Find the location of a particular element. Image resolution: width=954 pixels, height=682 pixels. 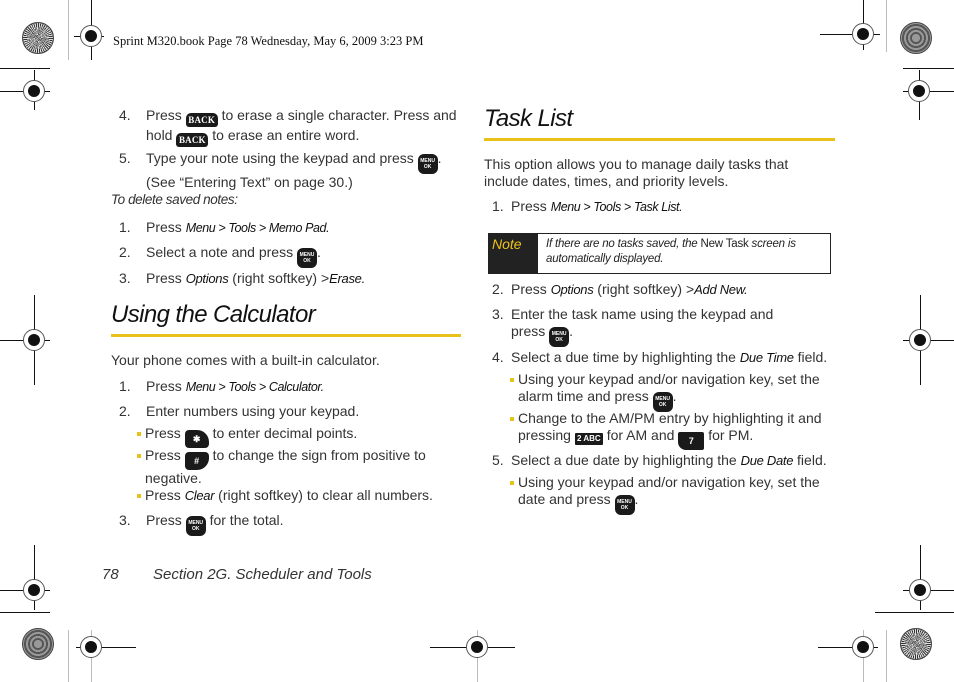

bullet-text: date and press is located at coordinates (564, 499).